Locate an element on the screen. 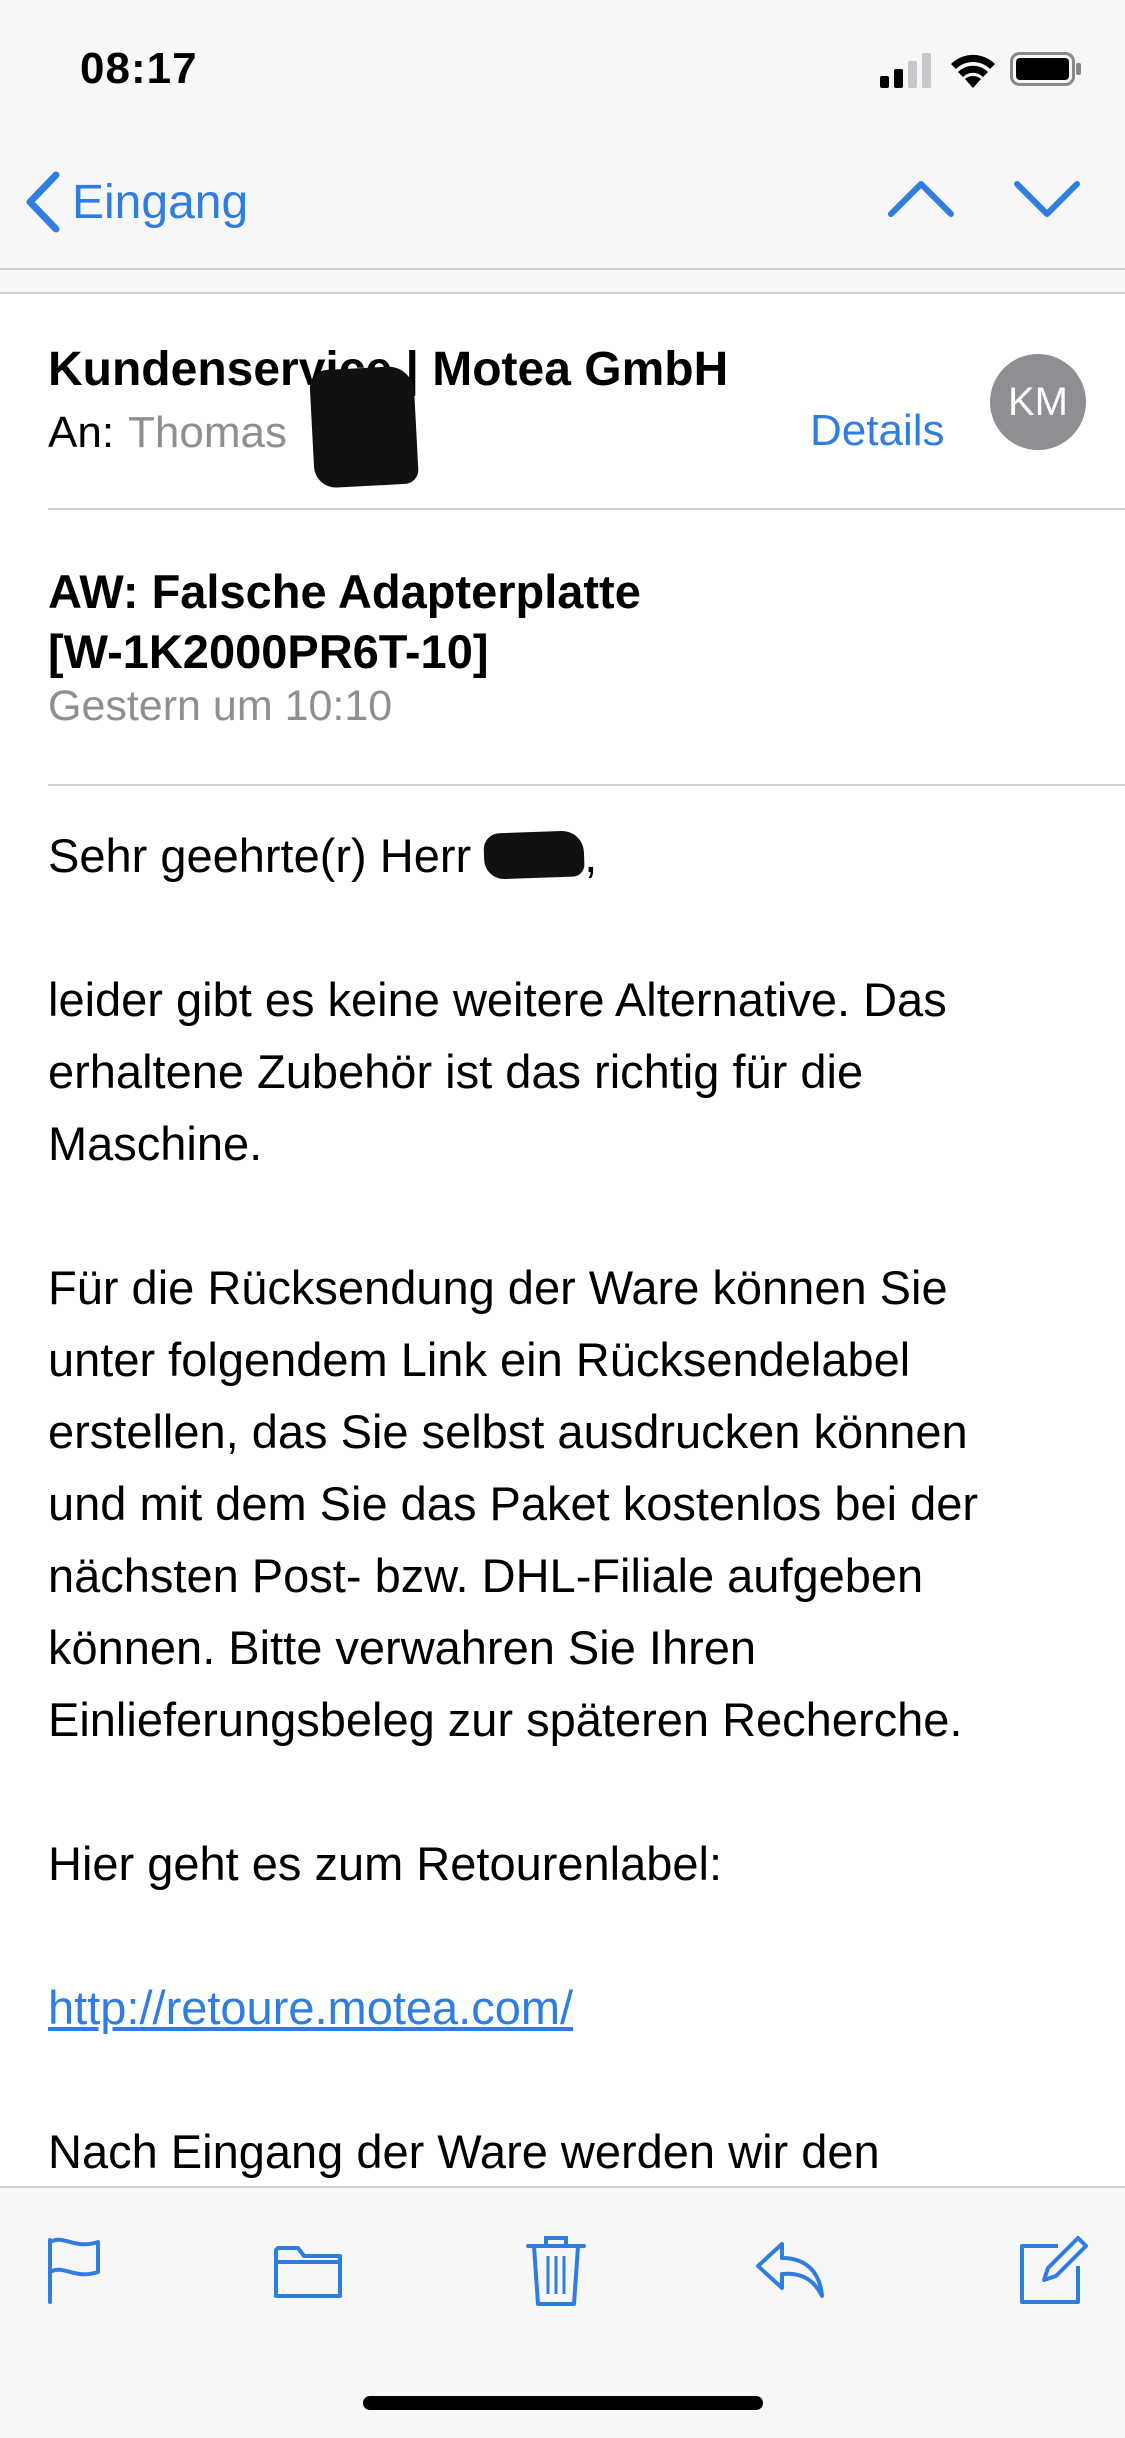 Image resolution: width=1125 pixels, height=2438 pixels. chevron-up-icon is located at coordinates (921, 199).